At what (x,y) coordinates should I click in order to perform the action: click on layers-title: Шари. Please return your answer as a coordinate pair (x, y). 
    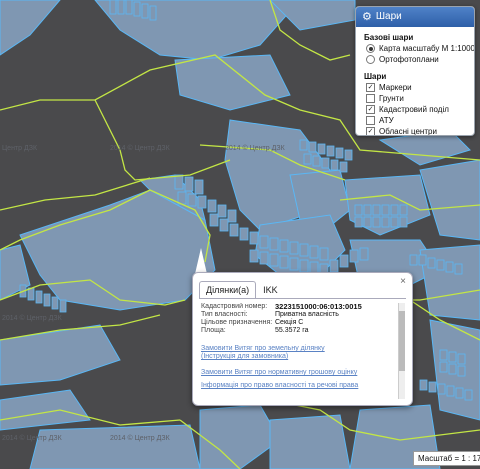
    Looking at the image, I should click on (375, 76).